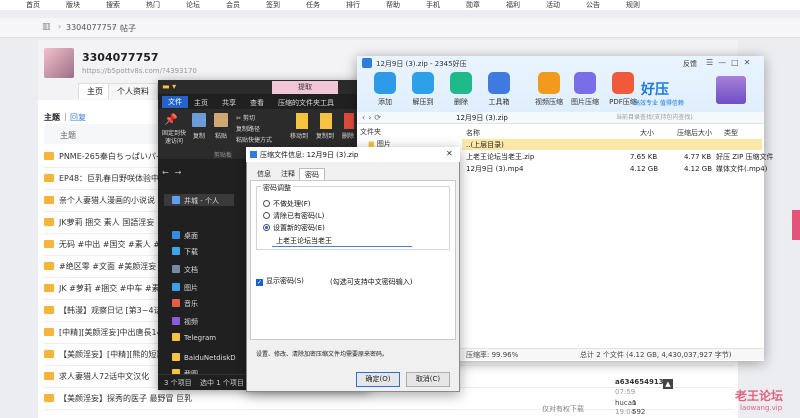 Image resolution: width=800 pixels, height=418 pixels. What do you see at coordinates (325, 135) in the screenshot?
I see `copy-to-button: 复制到` at bounding box center [325, 135].